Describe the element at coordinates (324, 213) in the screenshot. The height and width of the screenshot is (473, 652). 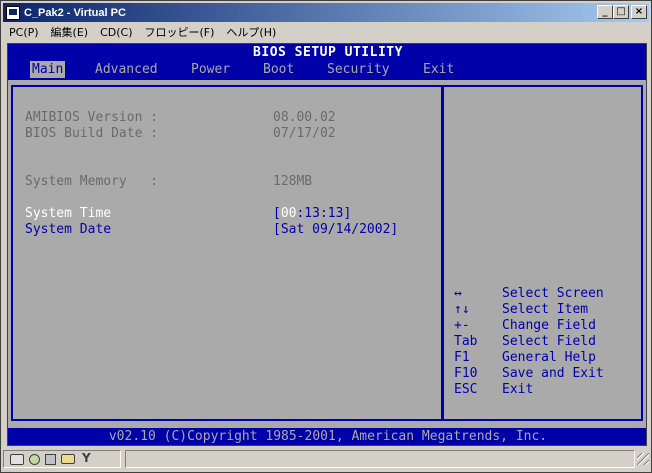
I see `system-time-rest: :13:13]` at that location.